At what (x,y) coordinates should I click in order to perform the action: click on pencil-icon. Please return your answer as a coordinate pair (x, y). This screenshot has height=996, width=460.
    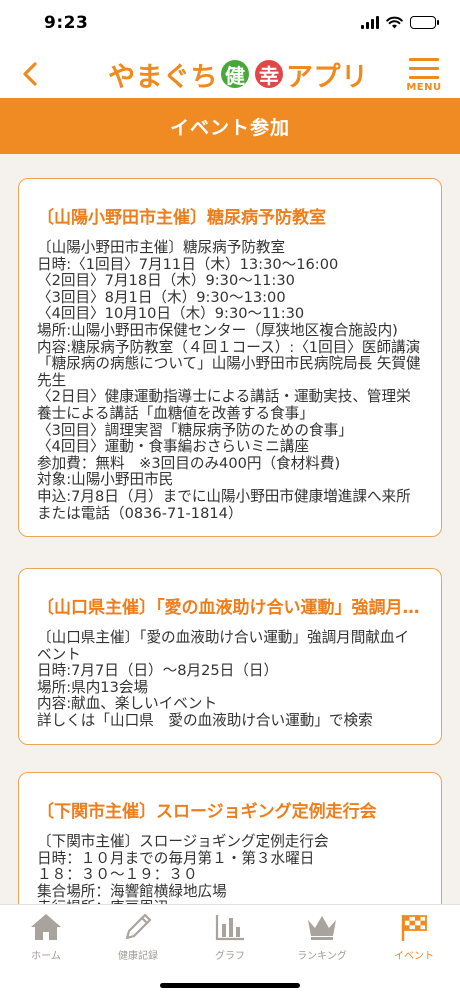
    Looking at the image, I should click on (138, 927).